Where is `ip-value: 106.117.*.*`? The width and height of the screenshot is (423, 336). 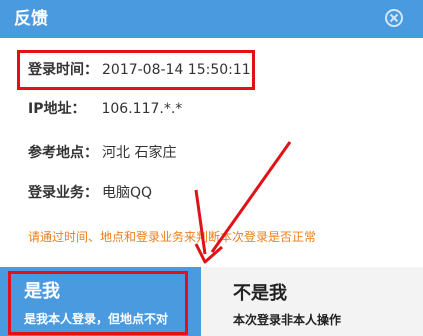 ip-value: 106.117.*.* is located at coordinates (142, 109).